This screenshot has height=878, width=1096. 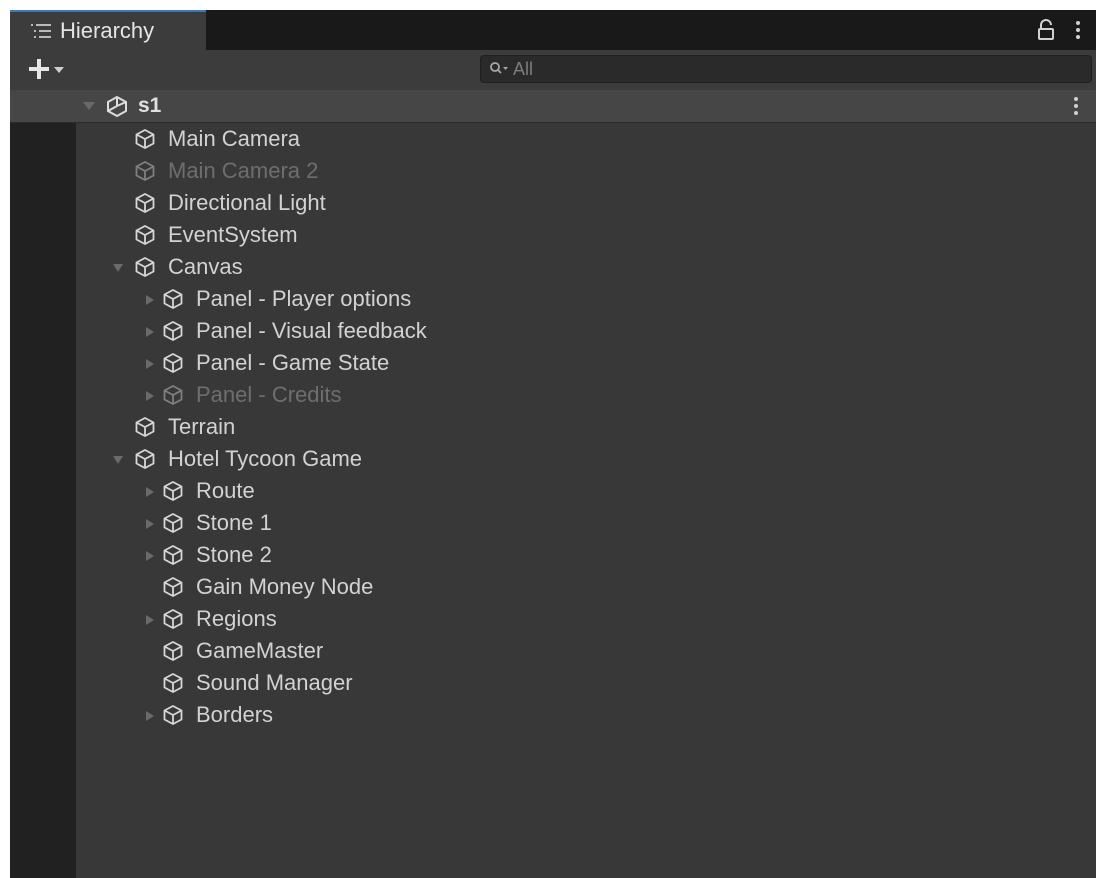 I want to click on tree-item-borders: Borders, so click(x=553, y=715).